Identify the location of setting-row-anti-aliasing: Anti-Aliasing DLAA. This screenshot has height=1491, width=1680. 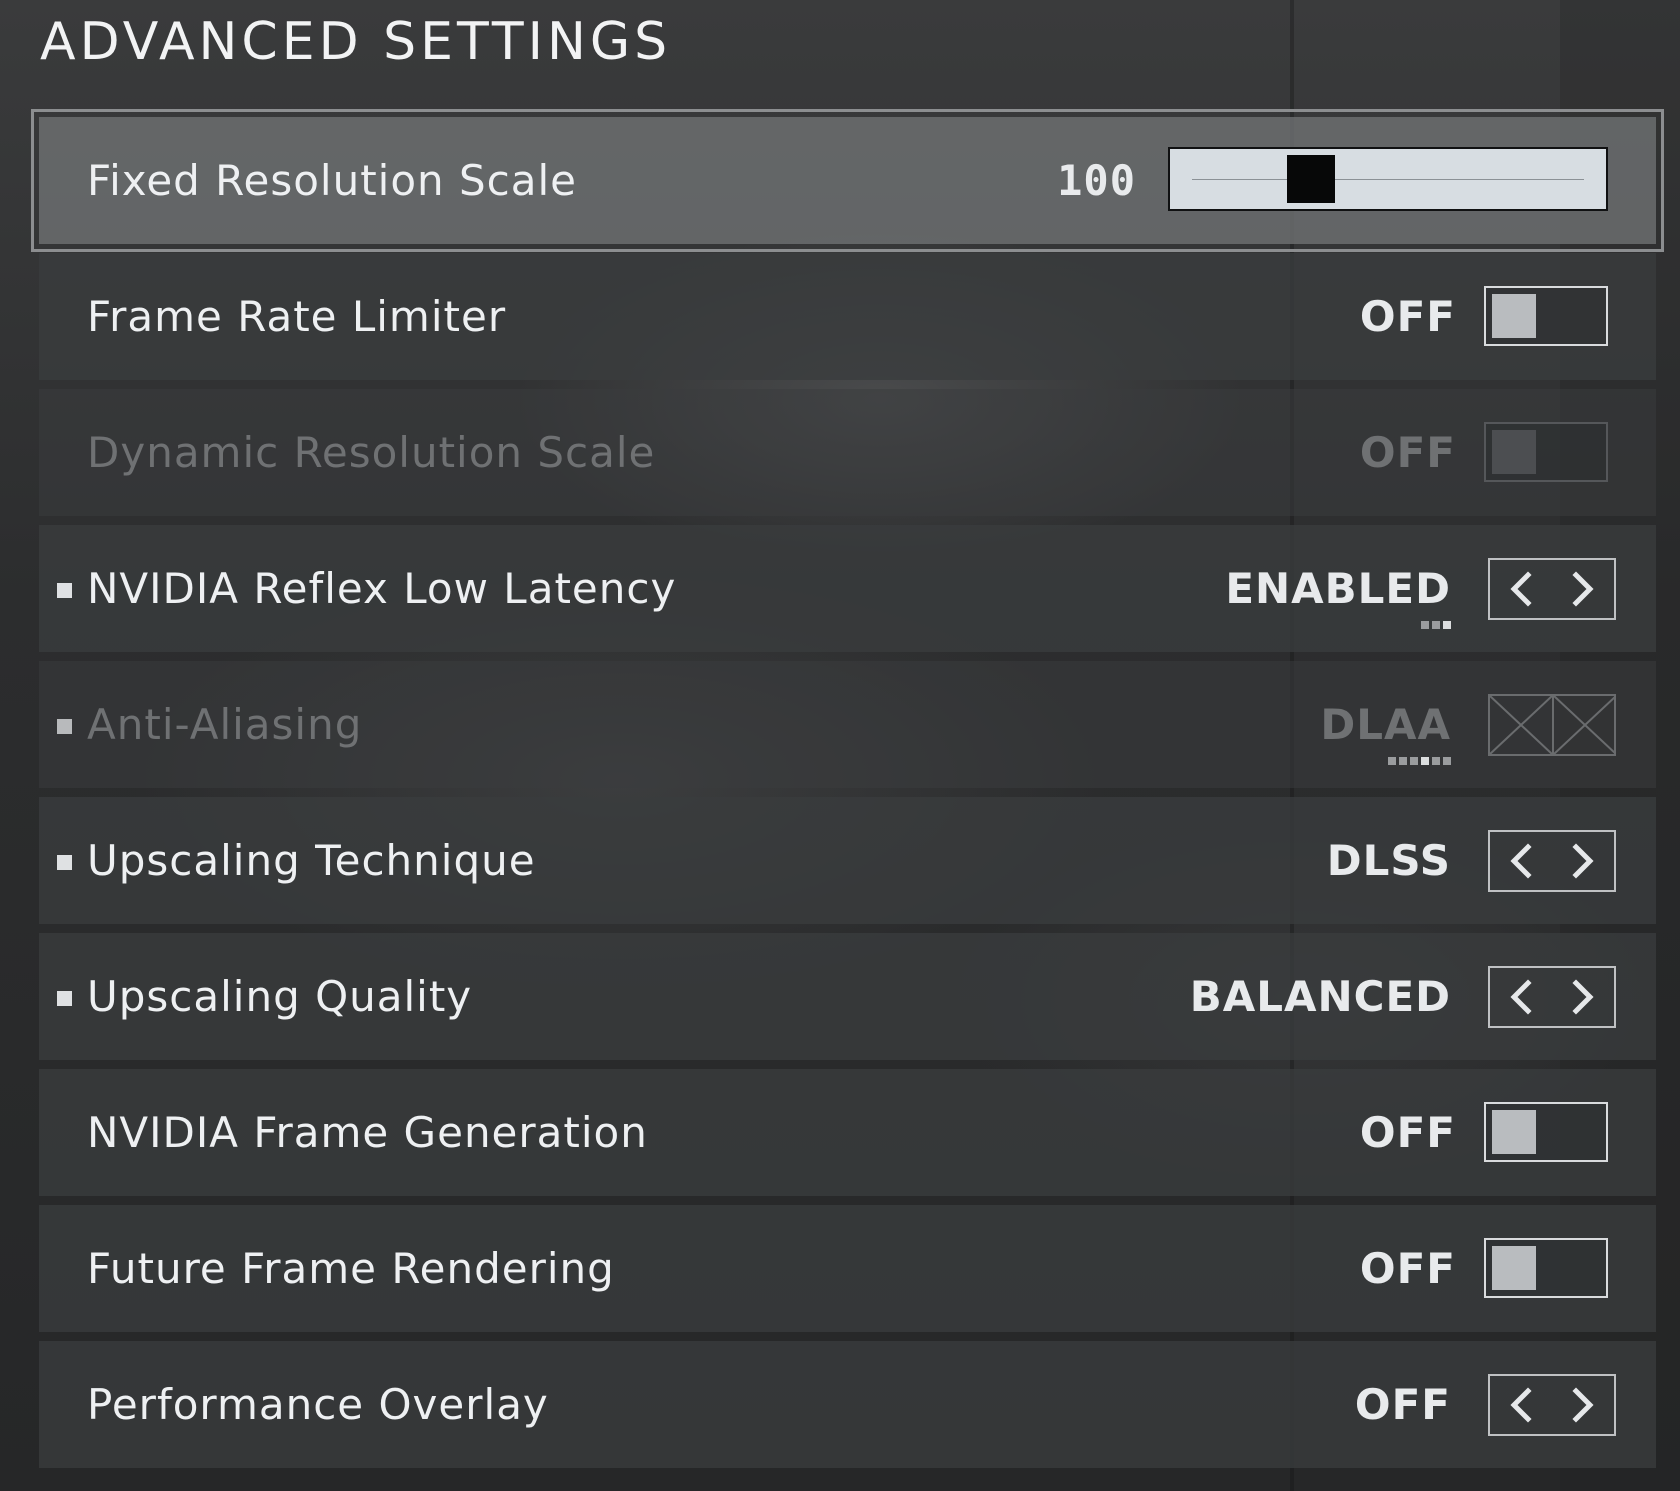
(847, 724).